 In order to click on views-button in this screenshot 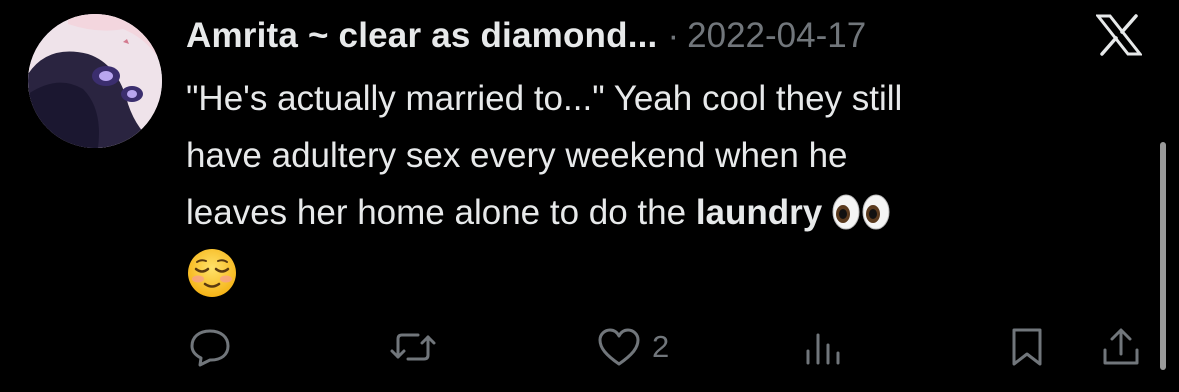, I will do `click(824, 347)`.